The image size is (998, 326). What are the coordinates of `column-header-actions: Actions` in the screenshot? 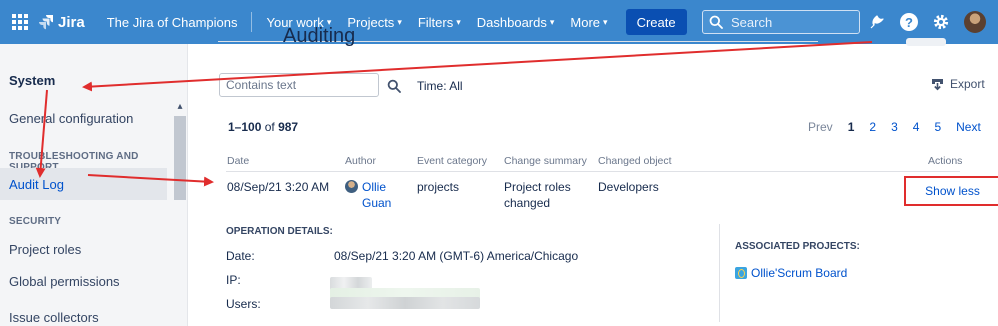 It's located at (945, 161).